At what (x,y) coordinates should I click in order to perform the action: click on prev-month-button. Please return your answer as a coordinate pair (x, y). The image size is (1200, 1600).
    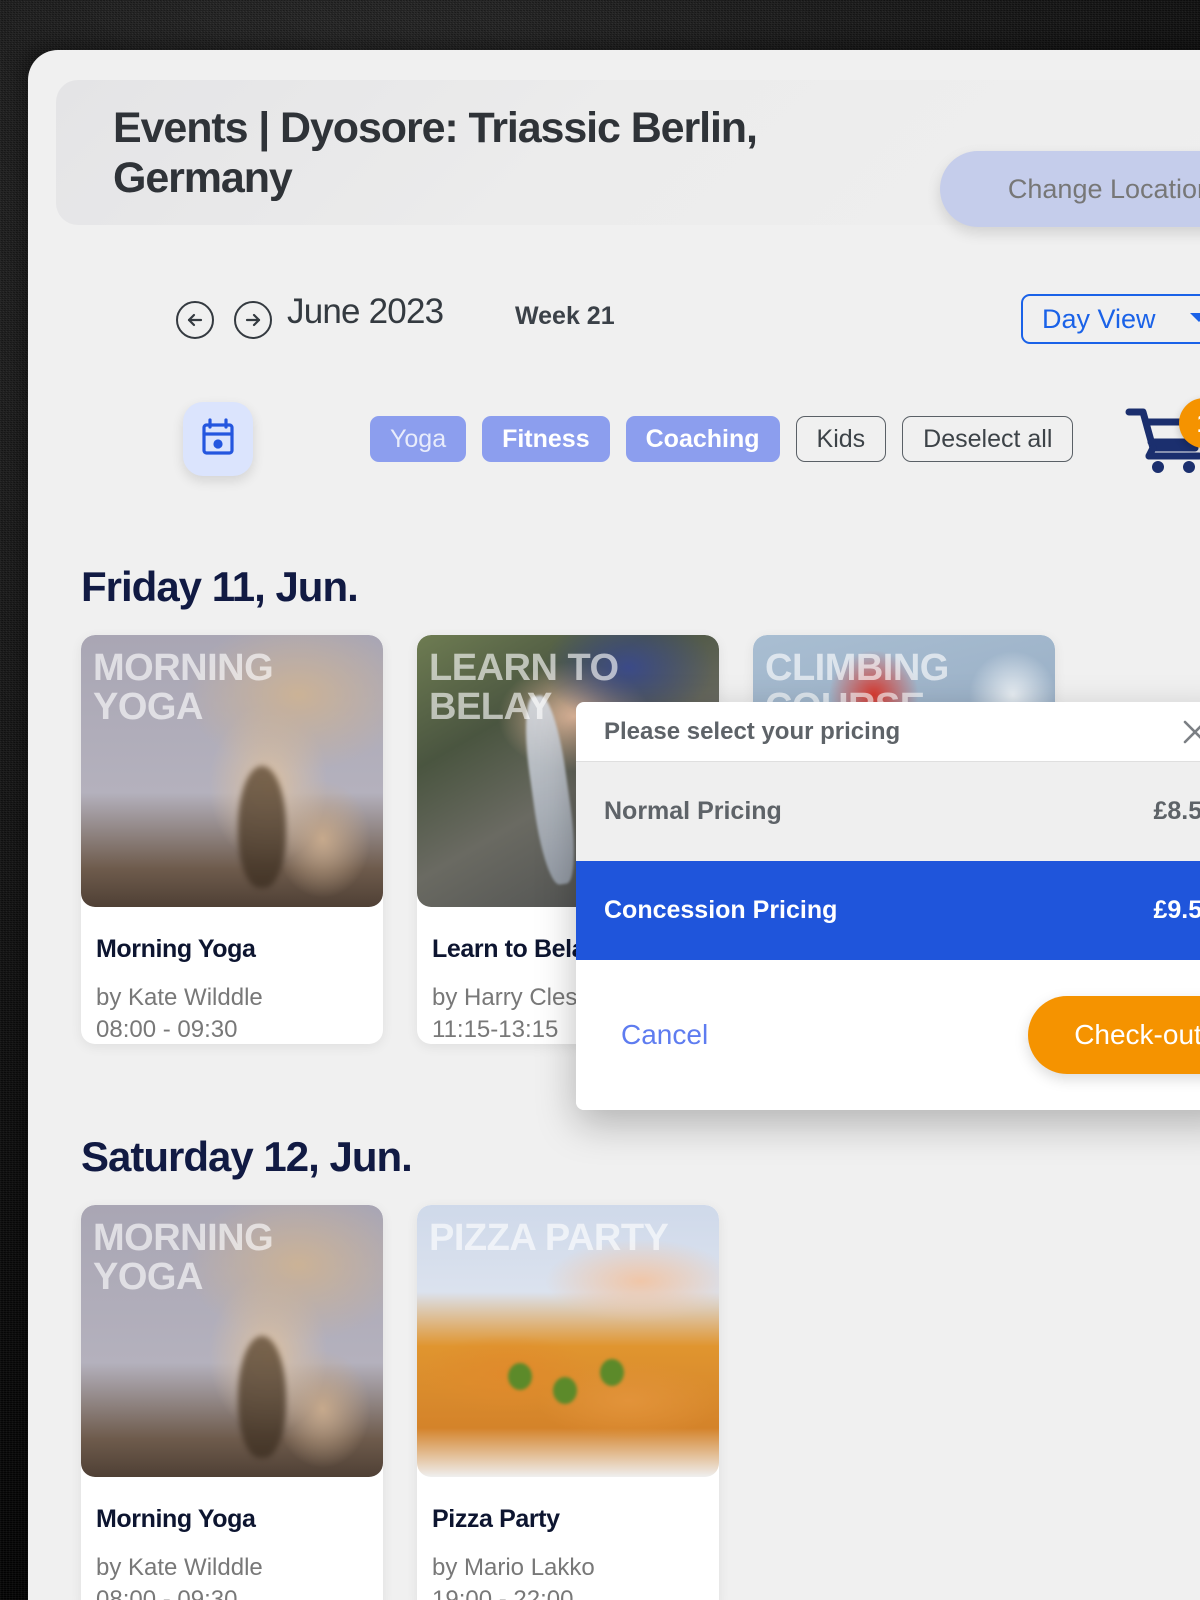
    Looking at the image, I should click on (195, 320).